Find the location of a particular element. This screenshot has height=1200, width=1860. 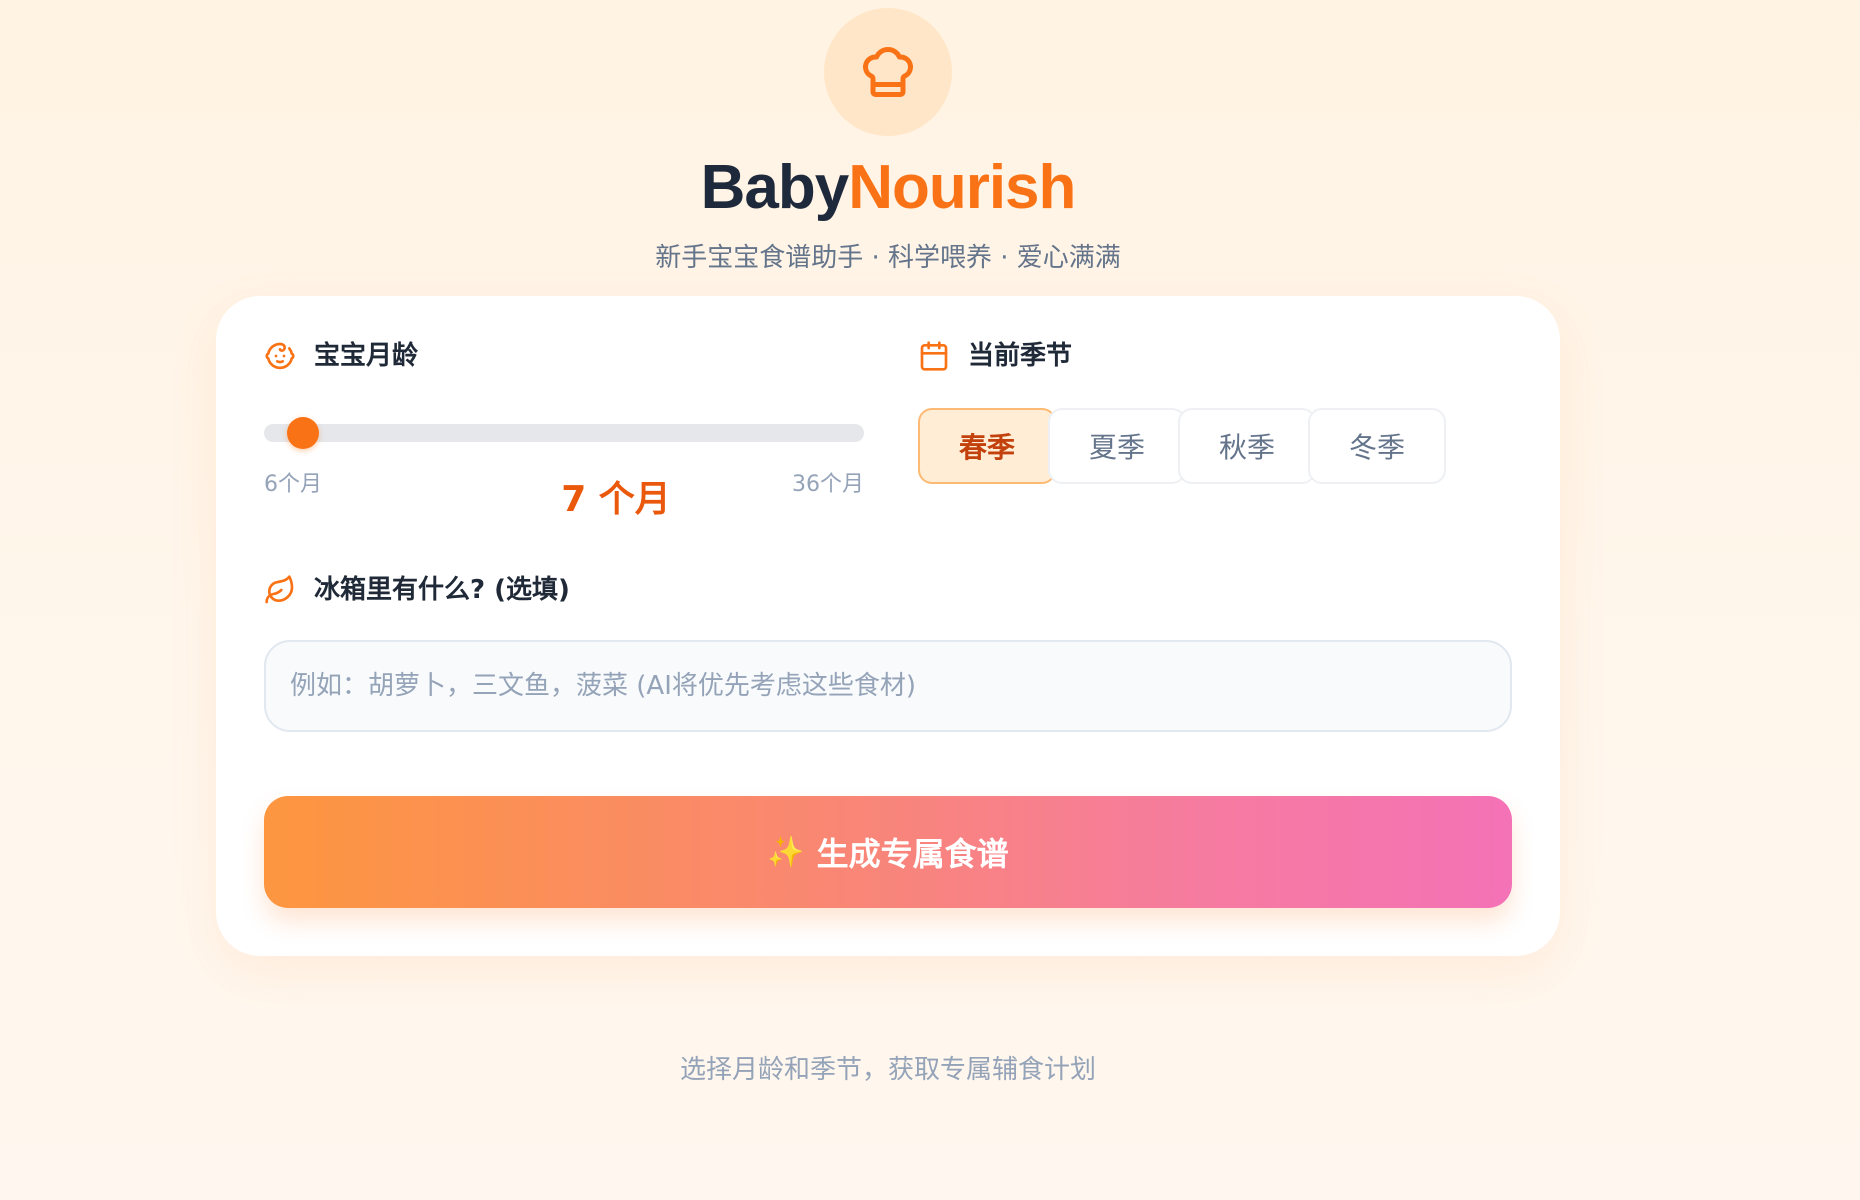

age-section-label: 宝宝月龄 is located at coordinates (341, 356).